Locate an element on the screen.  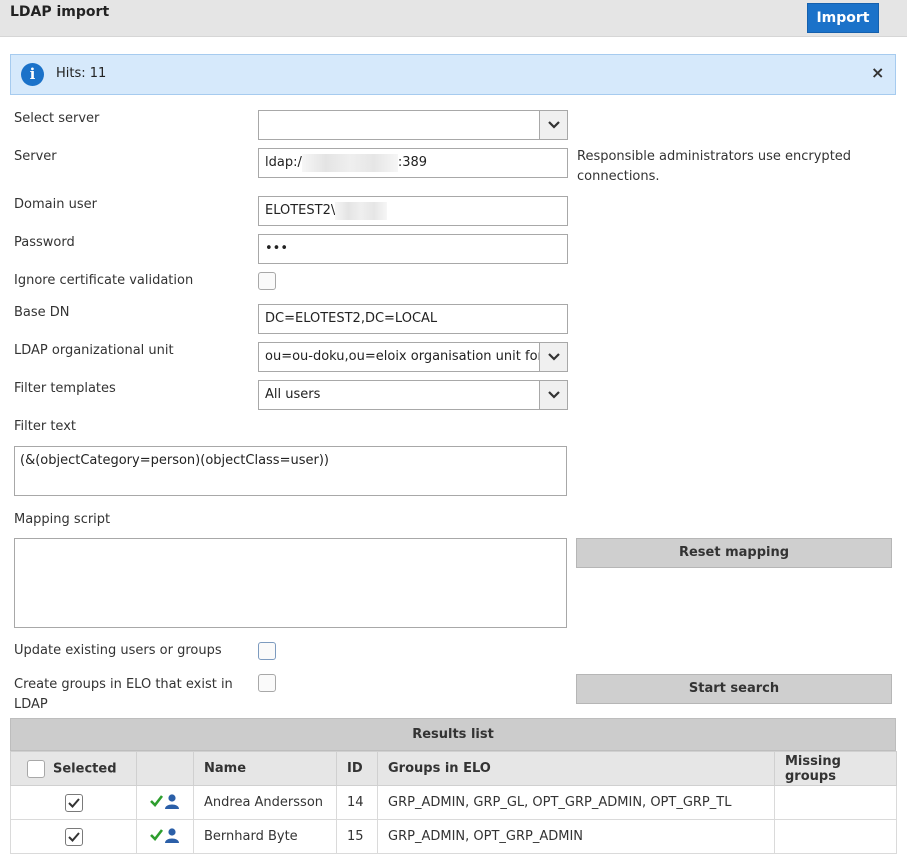
base-dn-value: DC=ELOTEST2,DC=LOCAL is located at coordinates (351, 318).